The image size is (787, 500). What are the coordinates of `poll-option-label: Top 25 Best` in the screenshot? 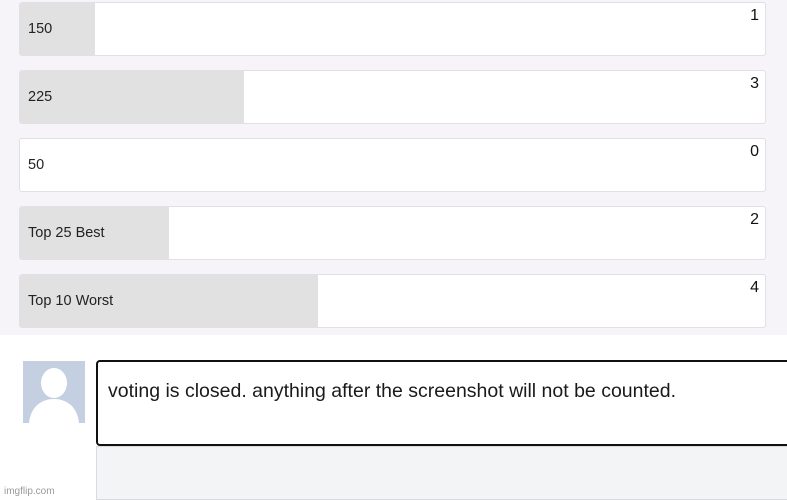 It's located at (66, 233).